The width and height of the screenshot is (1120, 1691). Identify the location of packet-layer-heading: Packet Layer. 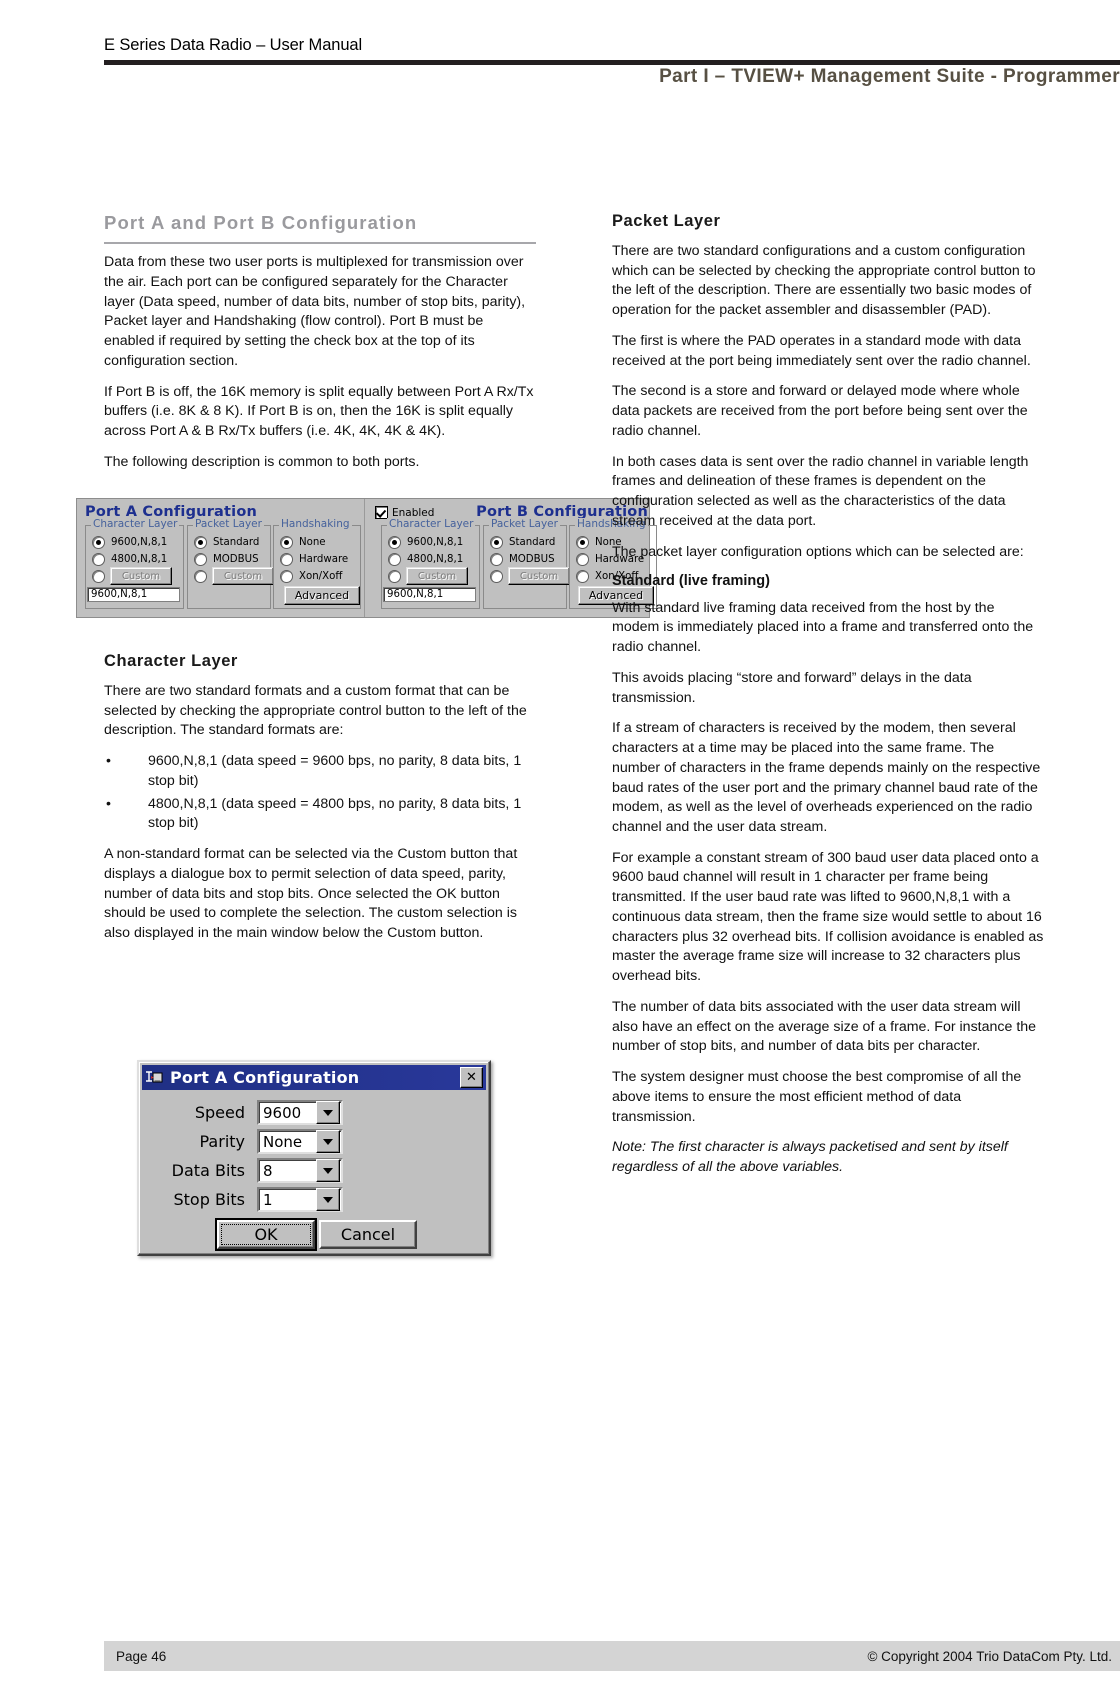
(666, 221).